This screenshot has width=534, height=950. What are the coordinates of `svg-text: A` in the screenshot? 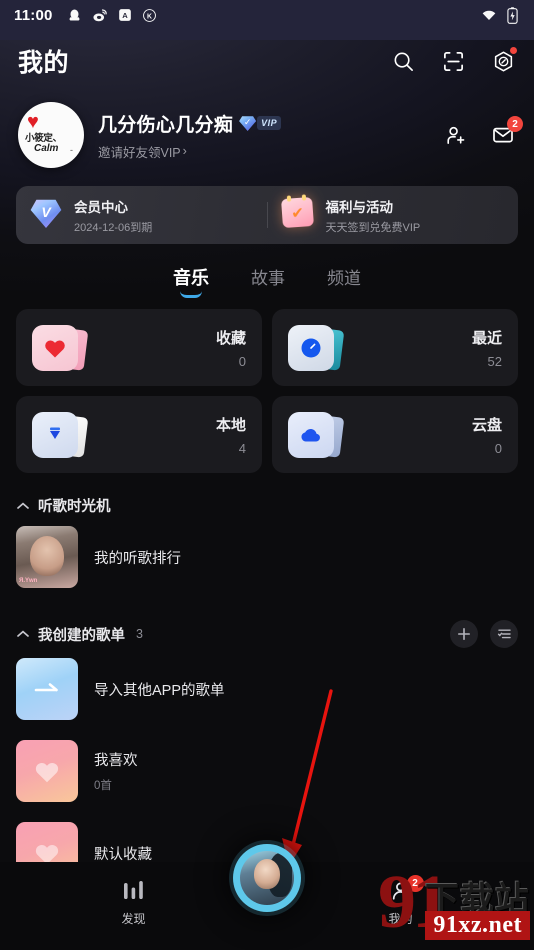 It's located at (125, 15).